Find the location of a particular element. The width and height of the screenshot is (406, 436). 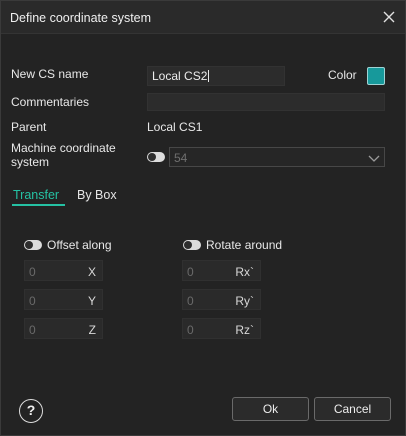

offset-y-value: 0 is located at coordinates (32, 301).